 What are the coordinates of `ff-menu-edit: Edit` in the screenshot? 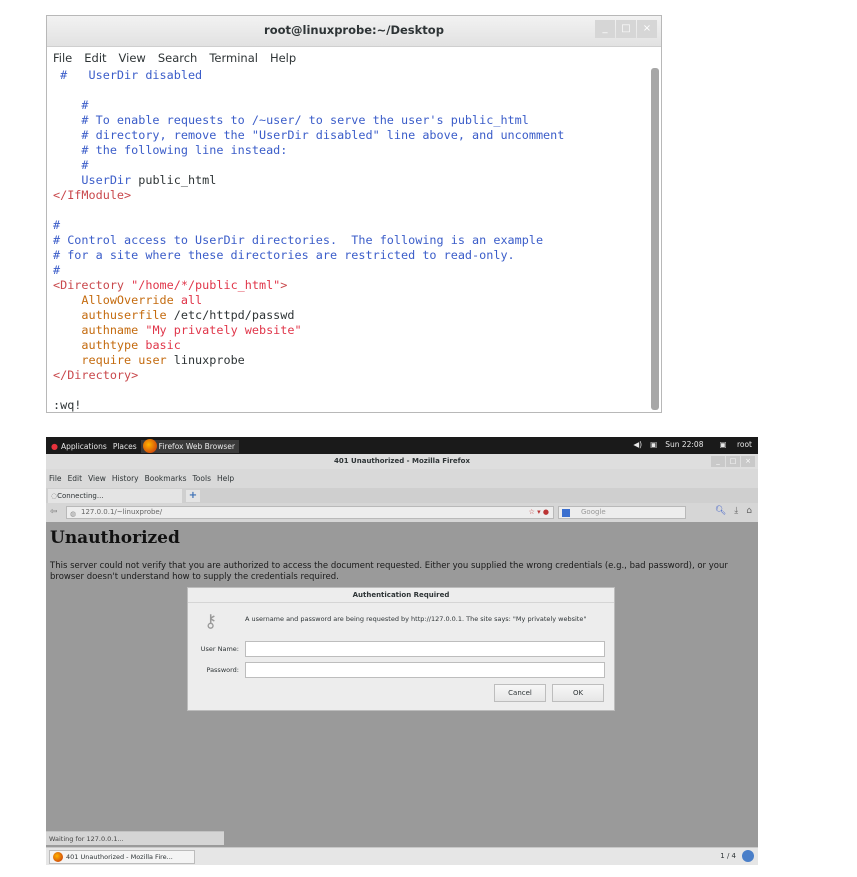 It's located at (75, 478).